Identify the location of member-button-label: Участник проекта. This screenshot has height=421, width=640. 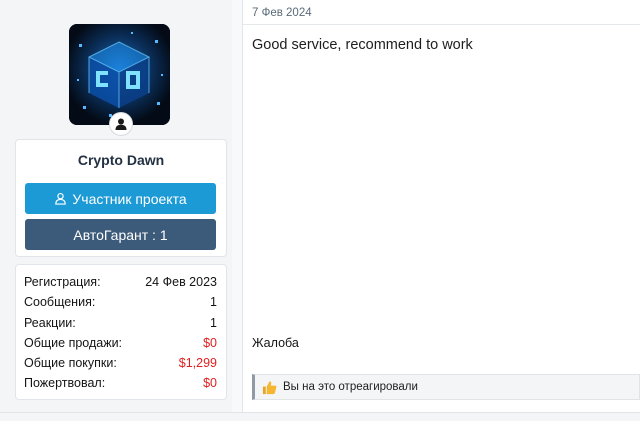
(129, 198).